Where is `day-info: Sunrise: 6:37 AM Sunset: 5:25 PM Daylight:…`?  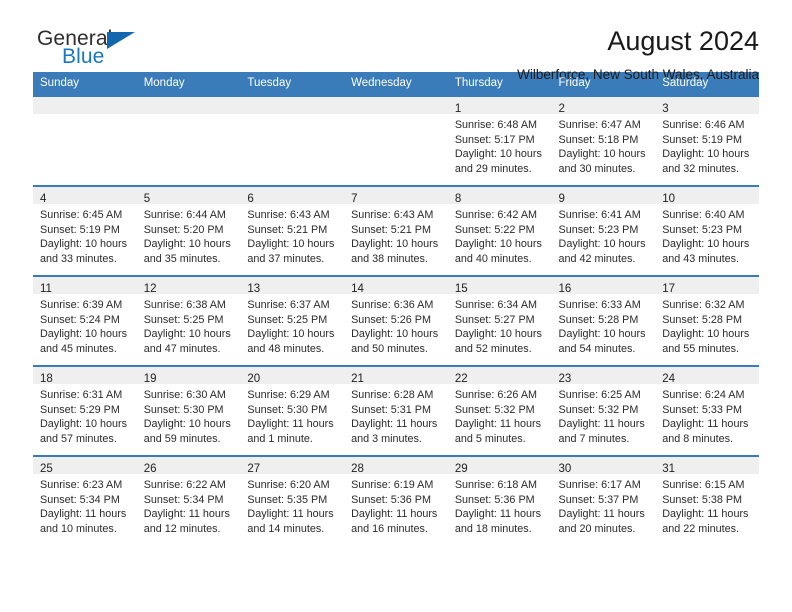 day-info: Sunrise: 6:37 AM Sunset: 5:25 PM Daylight:… is located at coordinates (292, 325).